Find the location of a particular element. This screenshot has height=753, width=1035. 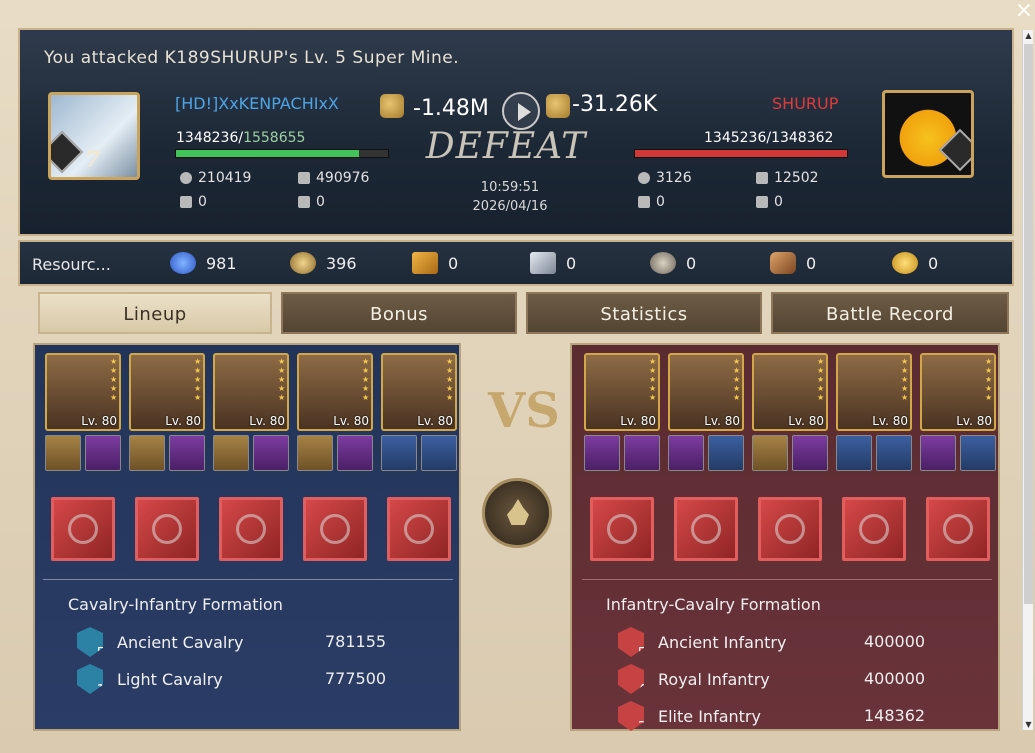

scrollbar: ▲ ▼ is located at coordinates (1027, 380).